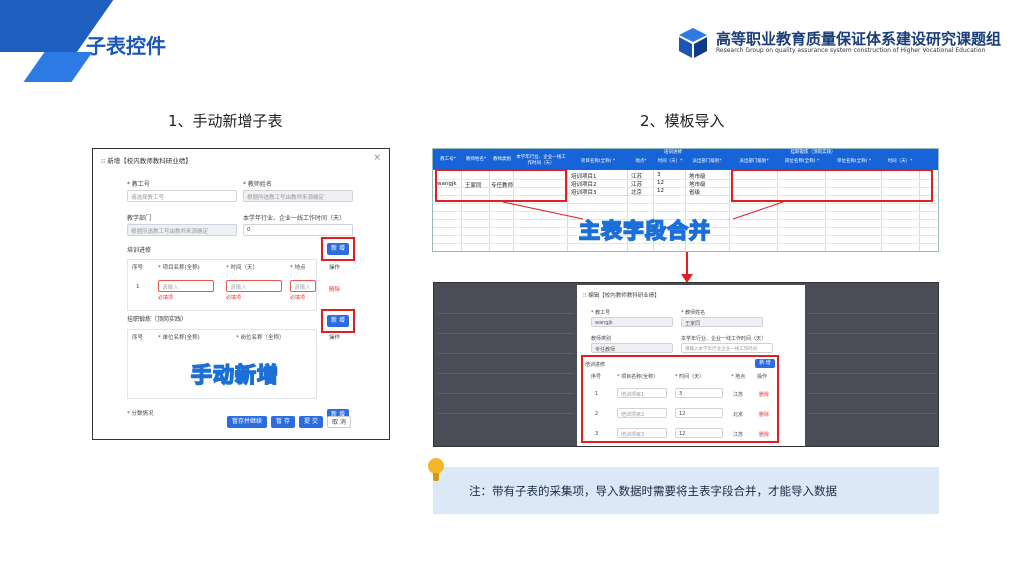  Describe the element at coordinates (621, 296) in the screenshot. I see `edit-dialog-title: ⁝⁝ 编辑【校内教师教科研业绩】` at that location.